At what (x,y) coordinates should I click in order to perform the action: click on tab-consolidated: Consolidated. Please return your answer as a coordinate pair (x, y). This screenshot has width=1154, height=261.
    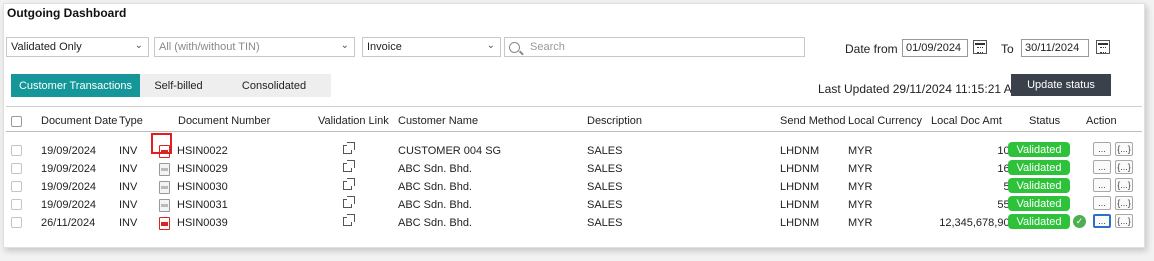
    Looking at the image, I should click on (274, 85).